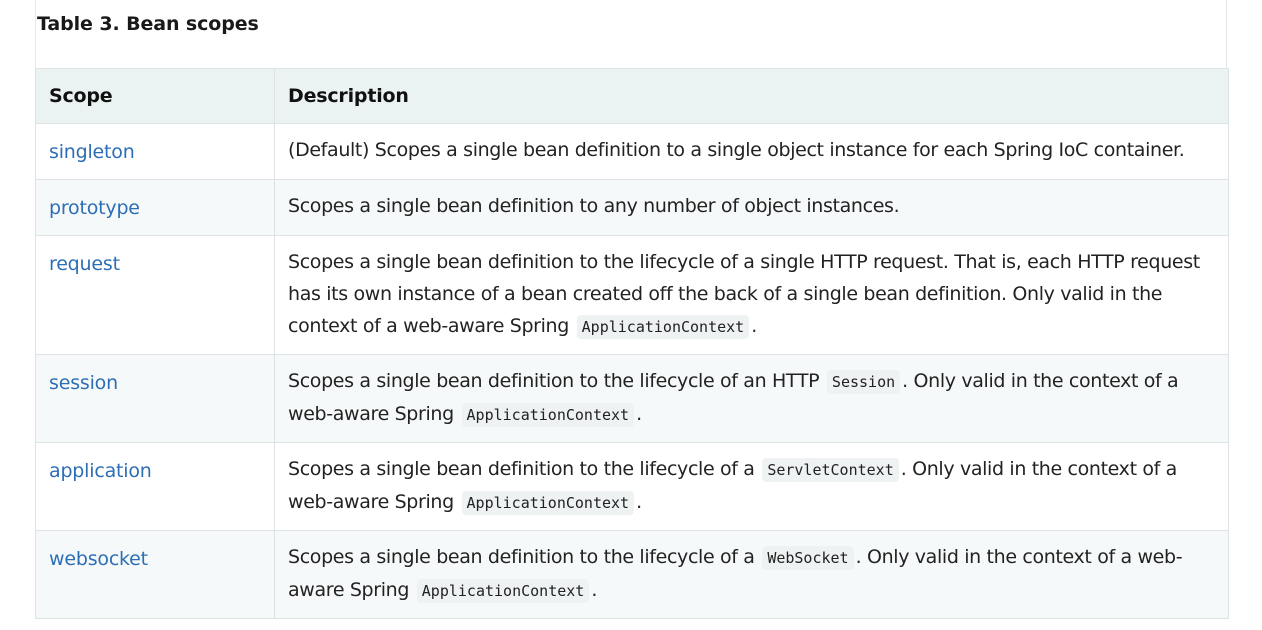  I want to click on content-frame-right-edge, so click(1226, 35).